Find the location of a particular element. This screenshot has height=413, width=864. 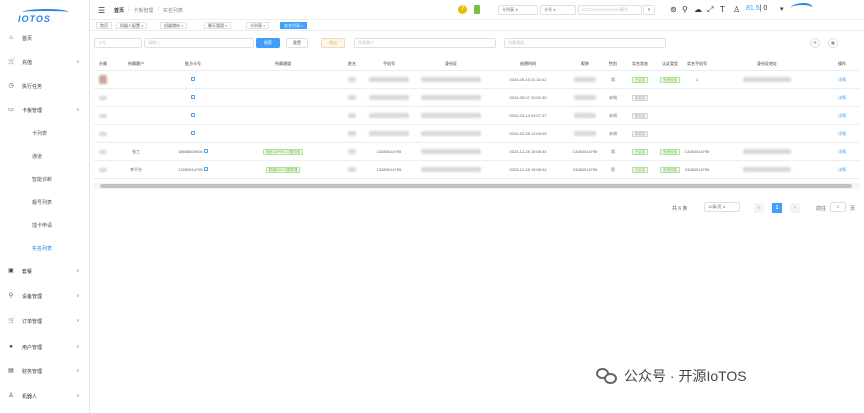

customer-cell is located at coordinates (136, 97).